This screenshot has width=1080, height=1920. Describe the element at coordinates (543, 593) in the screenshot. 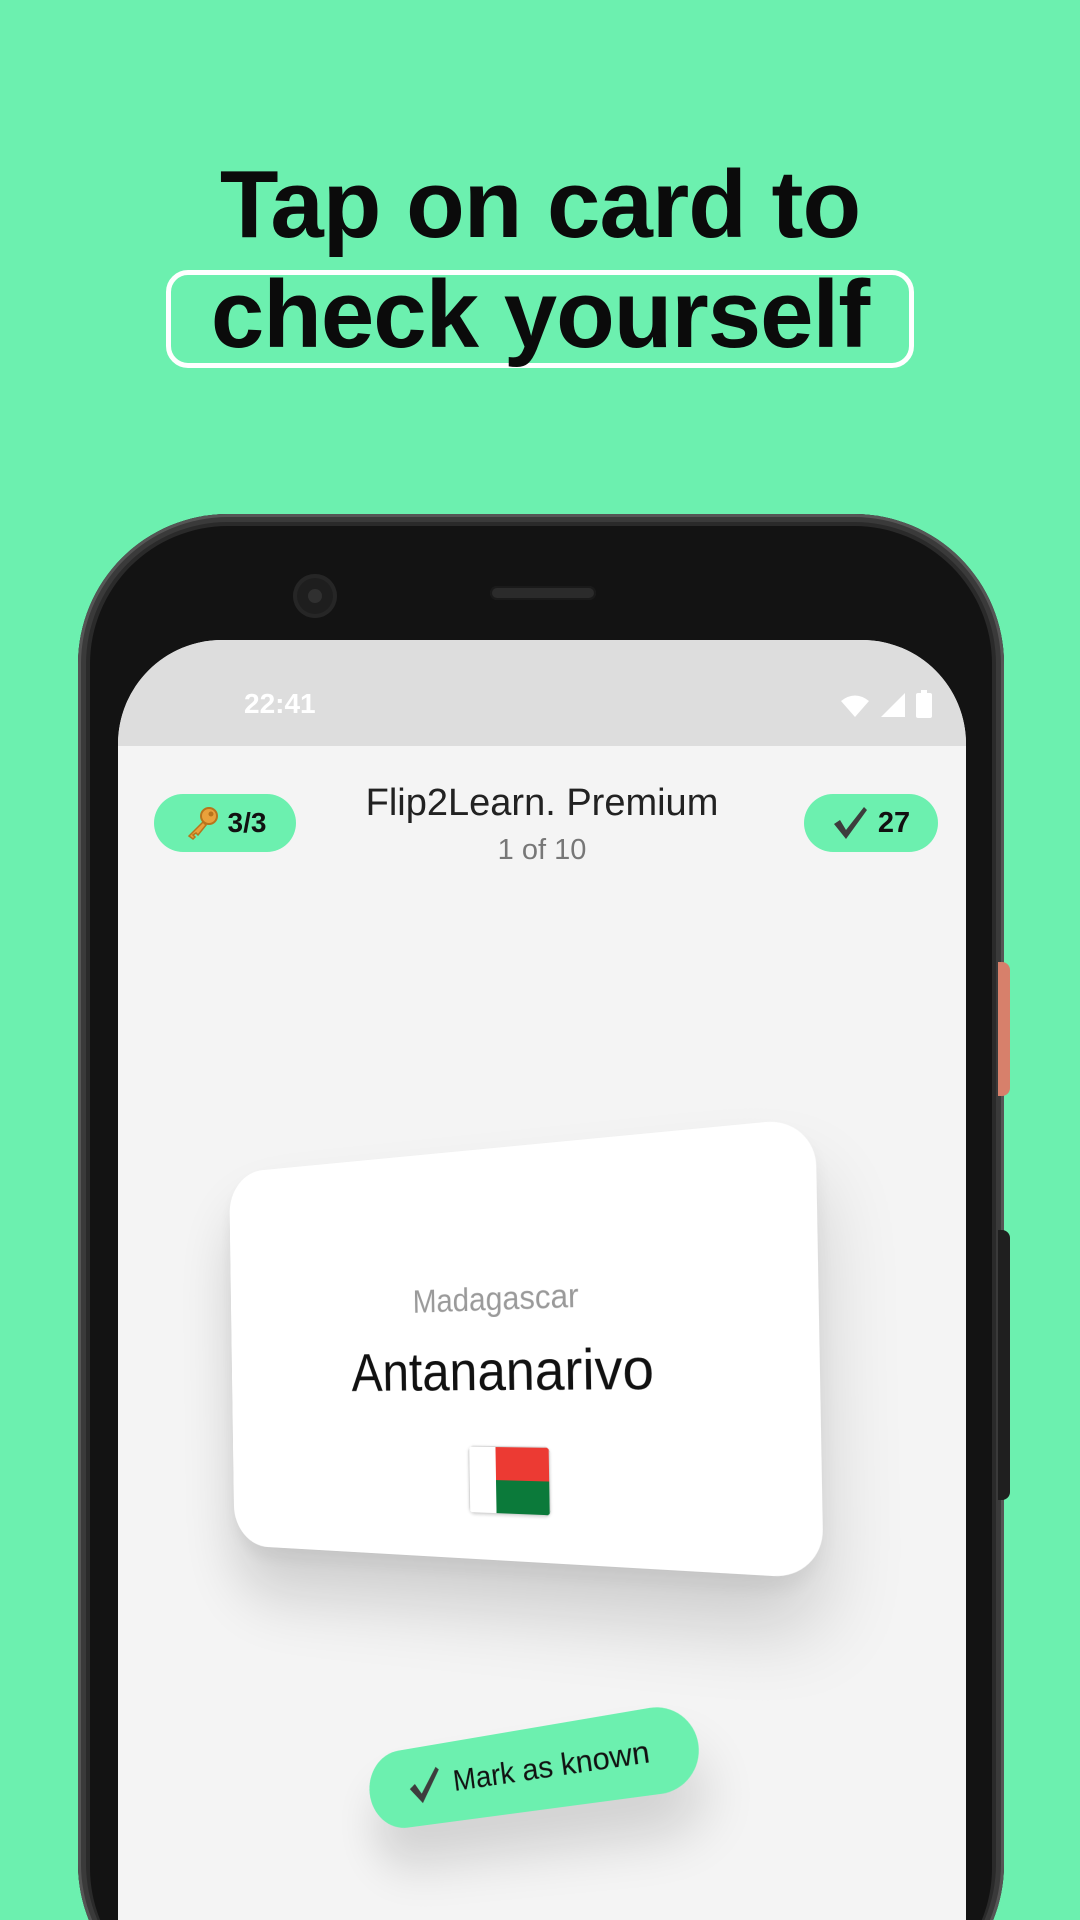

I see `earpiece-speaker` at that location.